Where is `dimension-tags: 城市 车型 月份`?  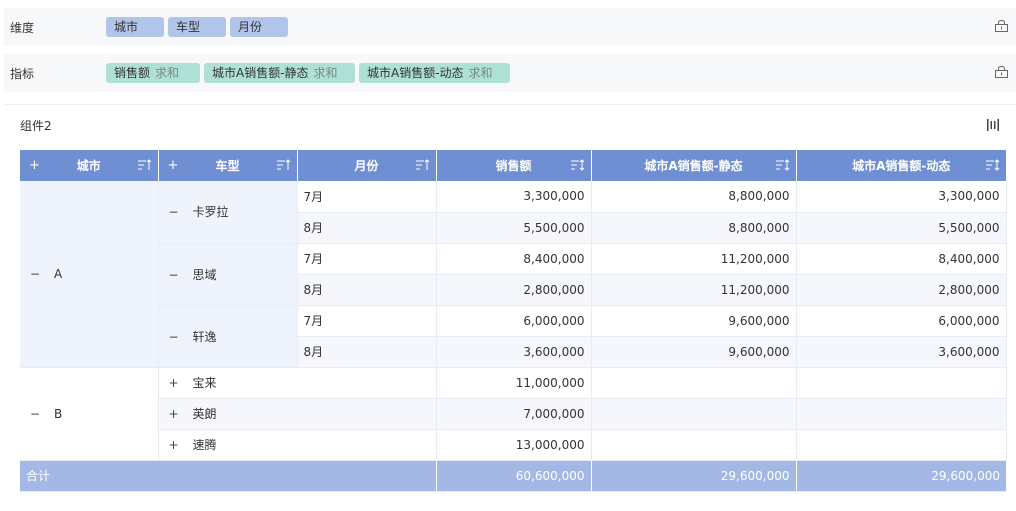 dimension-tags: 城市 车型 月份 is located at coordinates (197, 27).